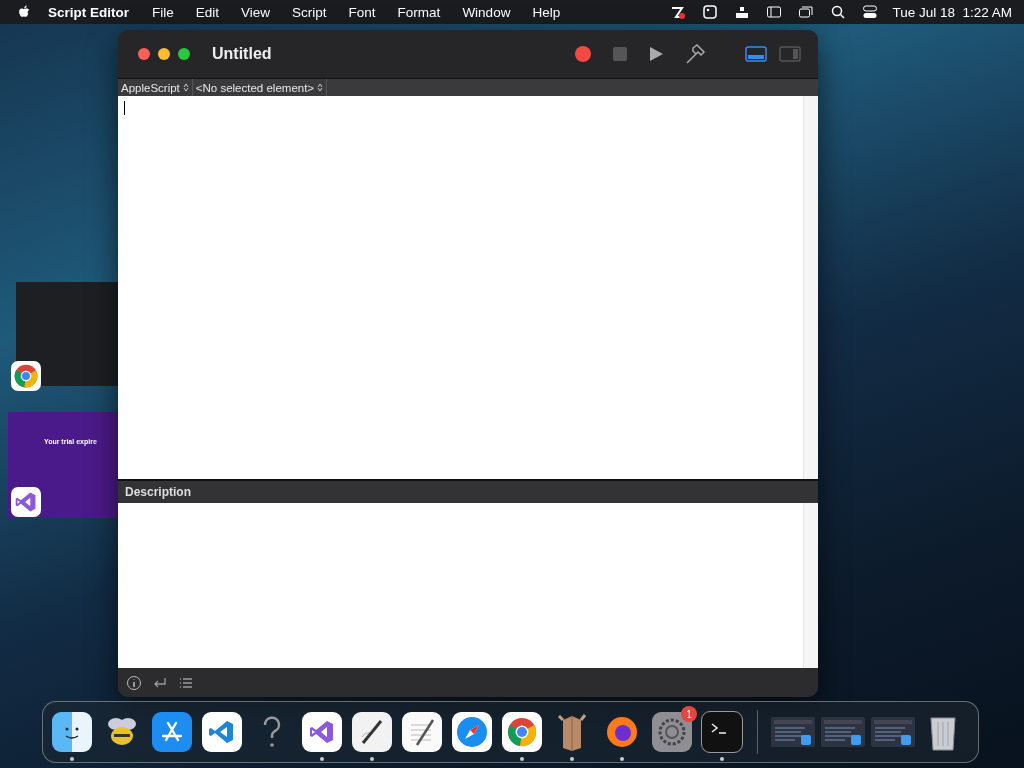 The height and width of the screenshot is (768, 1024). What do you see at coordinates (486, 12) in the screenshot?
I see `menu-item: Window` at bounding box center [486, 12].